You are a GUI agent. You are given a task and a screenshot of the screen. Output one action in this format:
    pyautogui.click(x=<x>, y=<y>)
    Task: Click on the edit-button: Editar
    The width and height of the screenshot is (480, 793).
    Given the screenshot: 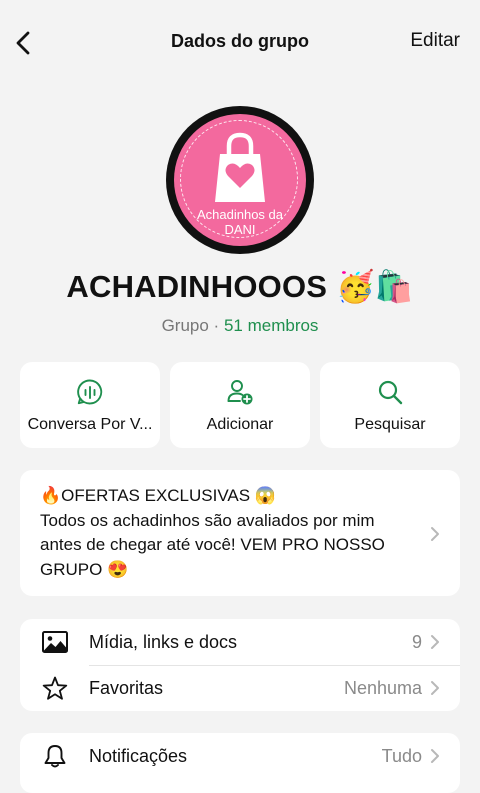 What is the action you would take?
    pyautogui.click(x=435, y=41)
    